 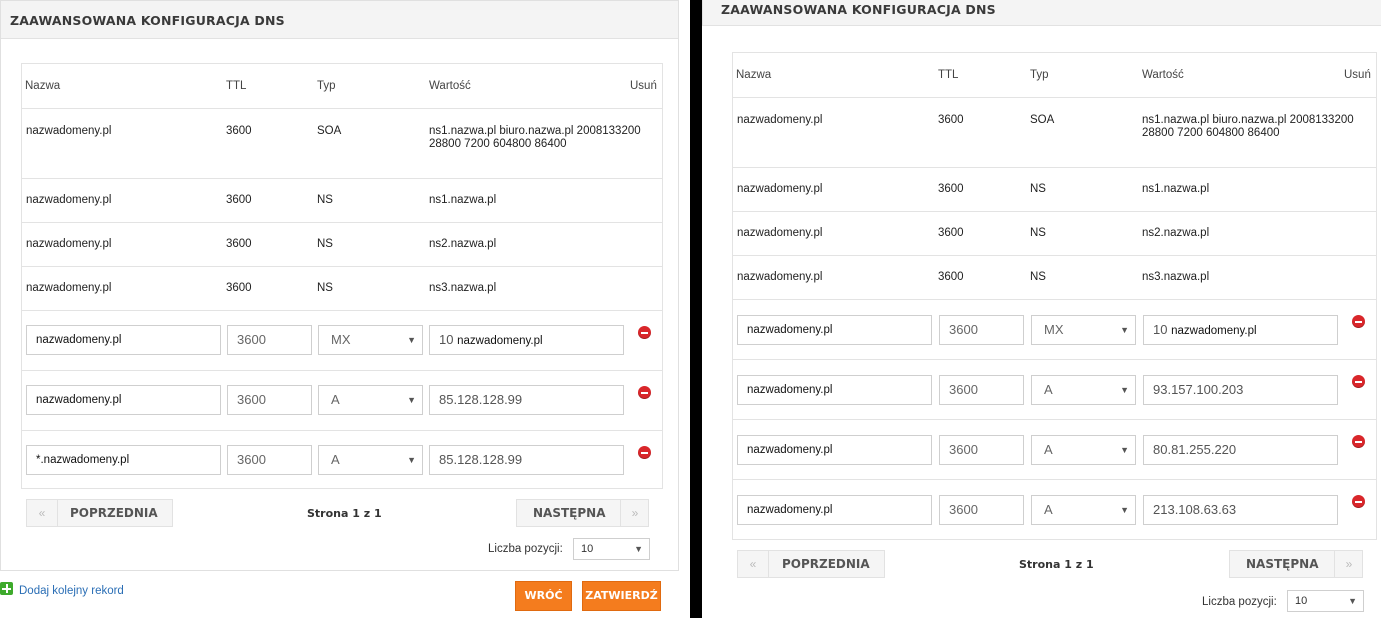 What do you see at coordinates (1240, 510) in the screenshot?
I see `value-input: 213.108.63.63` at bounding box center [1240, 510].